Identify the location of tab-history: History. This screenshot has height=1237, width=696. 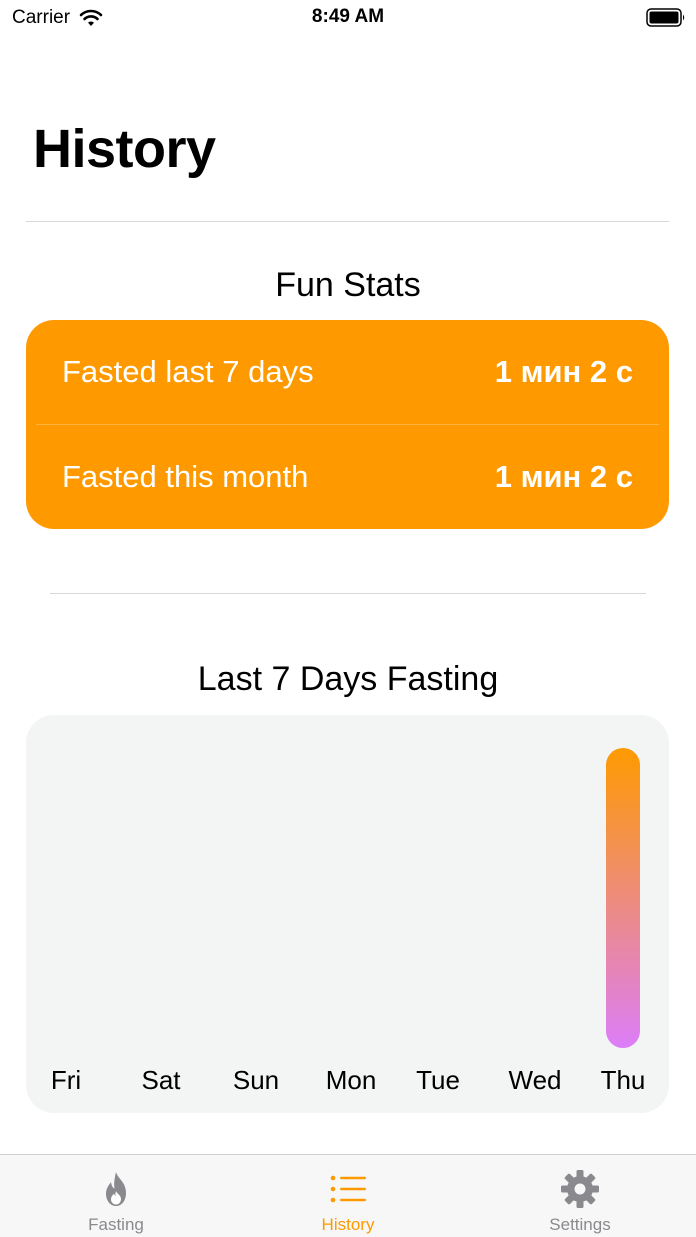
(348, 1196).